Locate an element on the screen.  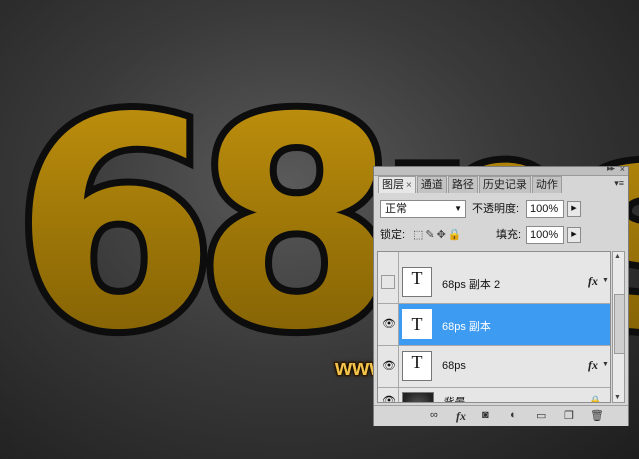
visibility-toggle-off is located at coordinates (388, 282).